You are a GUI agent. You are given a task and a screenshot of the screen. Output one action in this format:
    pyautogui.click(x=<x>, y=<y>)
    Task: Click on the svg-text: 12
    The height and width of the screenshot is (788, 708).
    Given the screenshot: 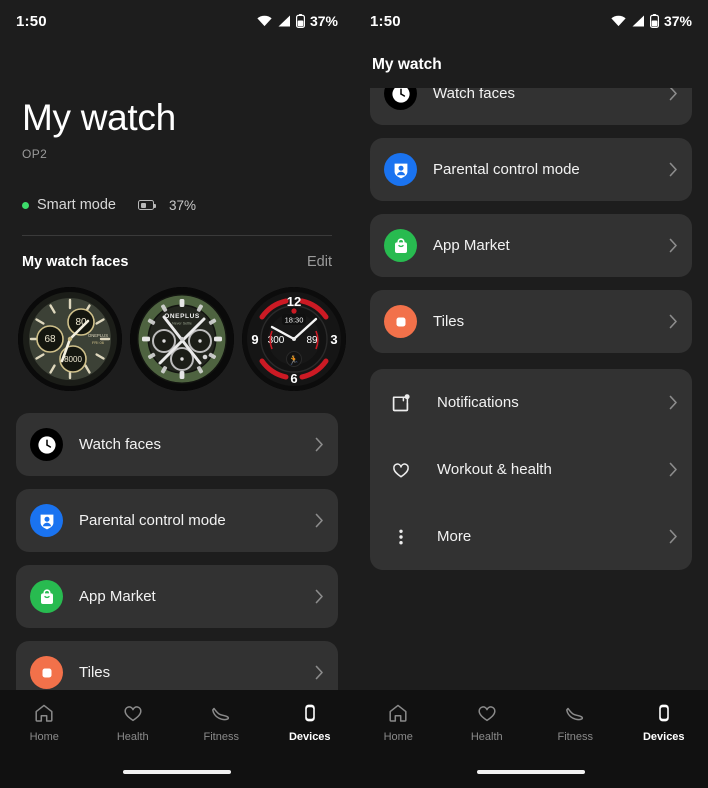 What is the action you would take?
    pyautogui.click(x=294, y=301)
    